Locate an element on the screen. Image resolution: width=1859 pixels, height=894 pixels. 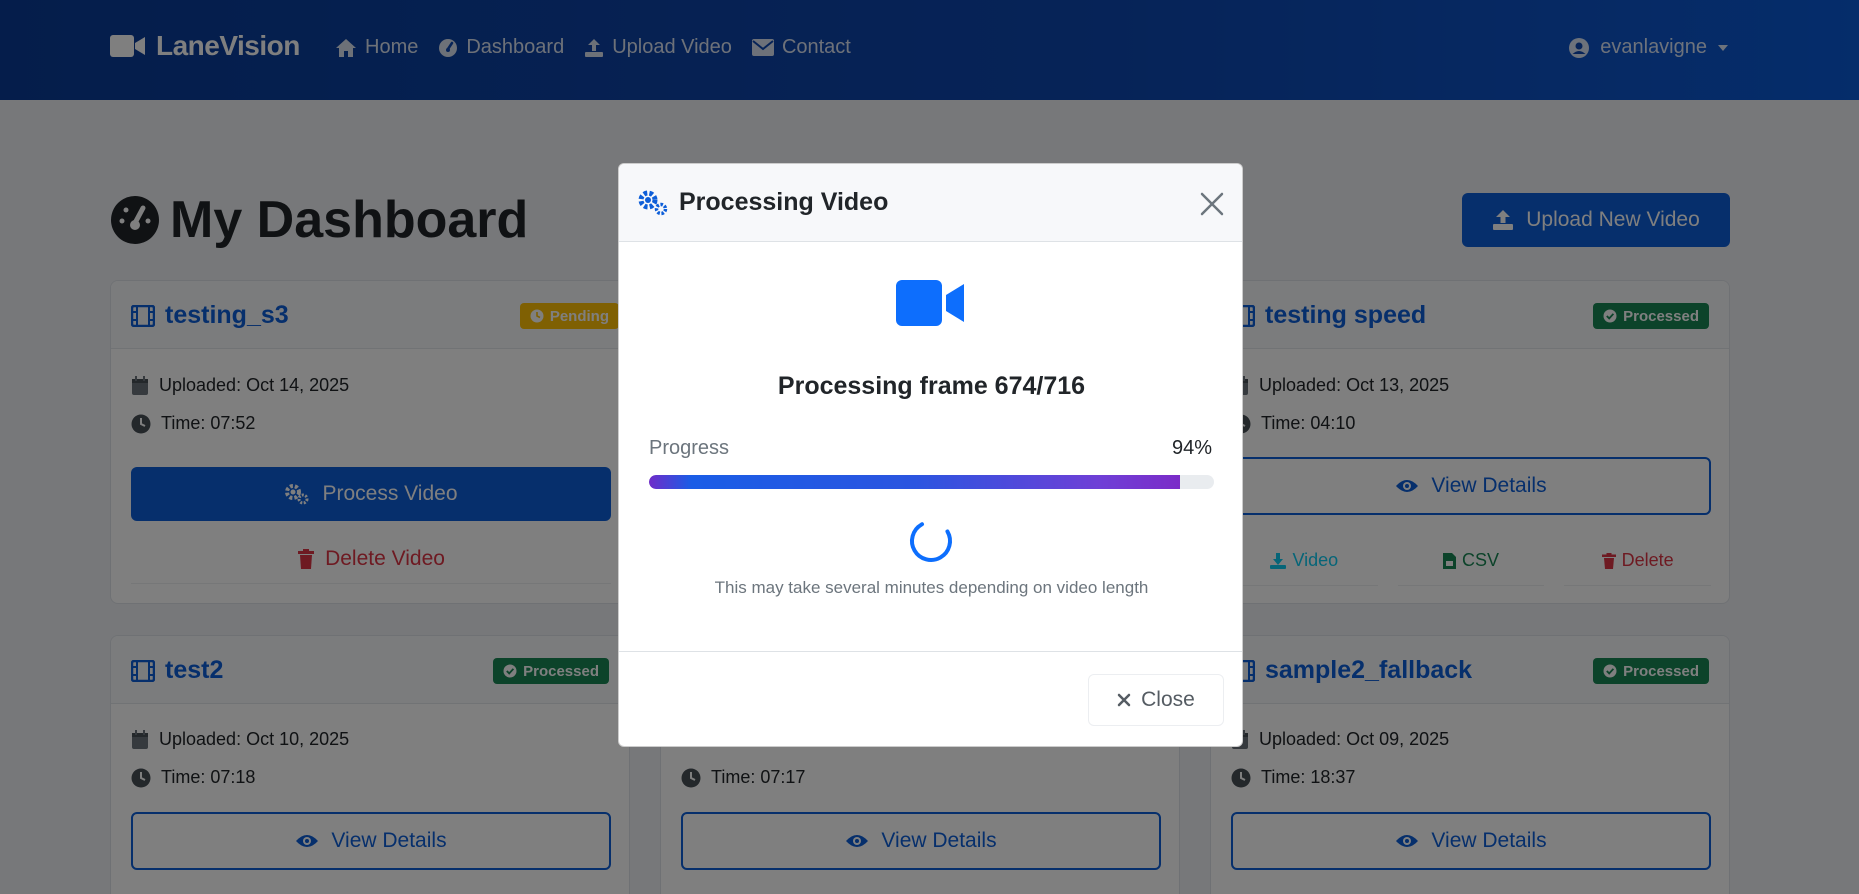
progress-percent: 94% is located at coordinates (1191, 448).